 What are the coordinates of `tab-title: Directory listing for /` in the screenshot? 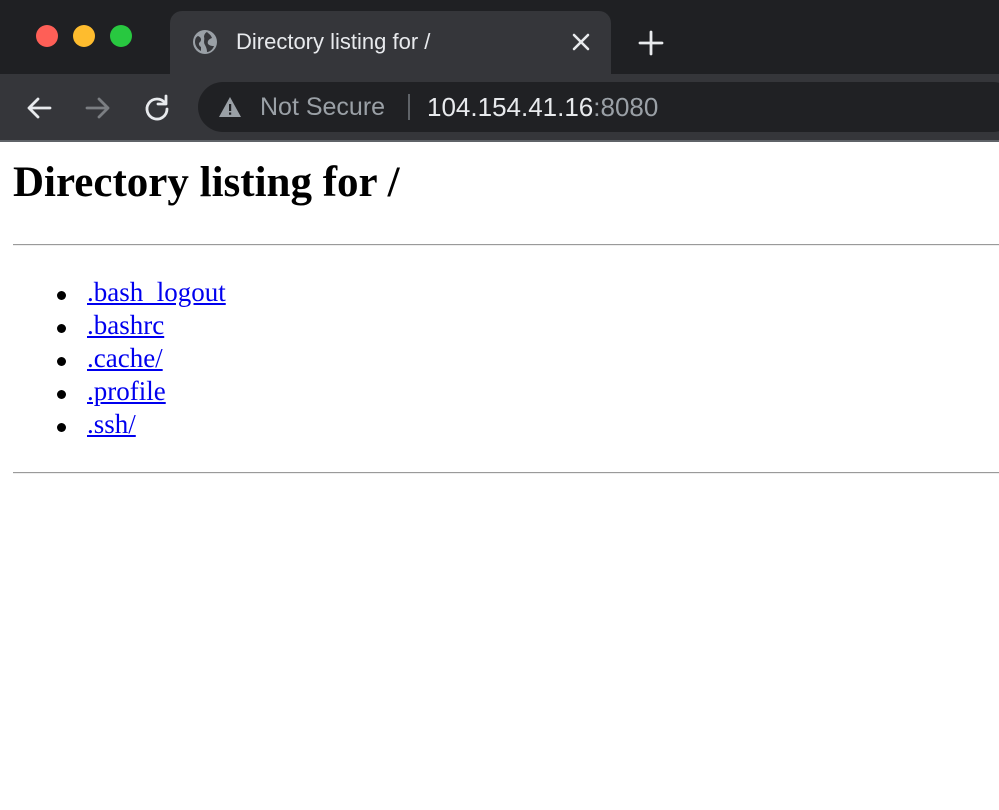 It's located at (333, 41).